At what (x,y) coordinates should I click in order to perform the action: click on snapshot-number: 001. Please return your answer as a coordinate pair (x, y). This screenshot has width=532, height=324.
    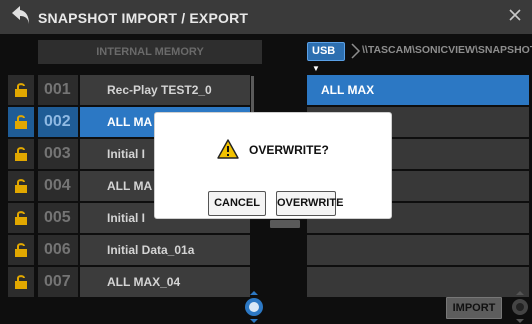
    Looking at the image, I should click on (58, 90).